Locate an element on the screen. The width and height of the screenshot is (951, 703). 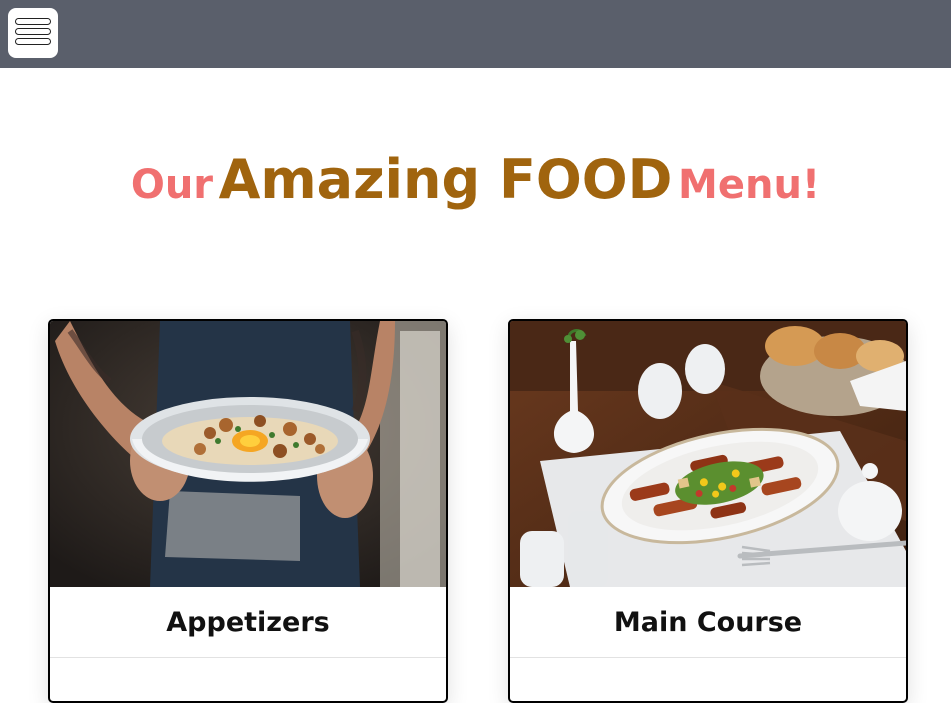
card-title: Appetizers is located at coordinates (248, 622).